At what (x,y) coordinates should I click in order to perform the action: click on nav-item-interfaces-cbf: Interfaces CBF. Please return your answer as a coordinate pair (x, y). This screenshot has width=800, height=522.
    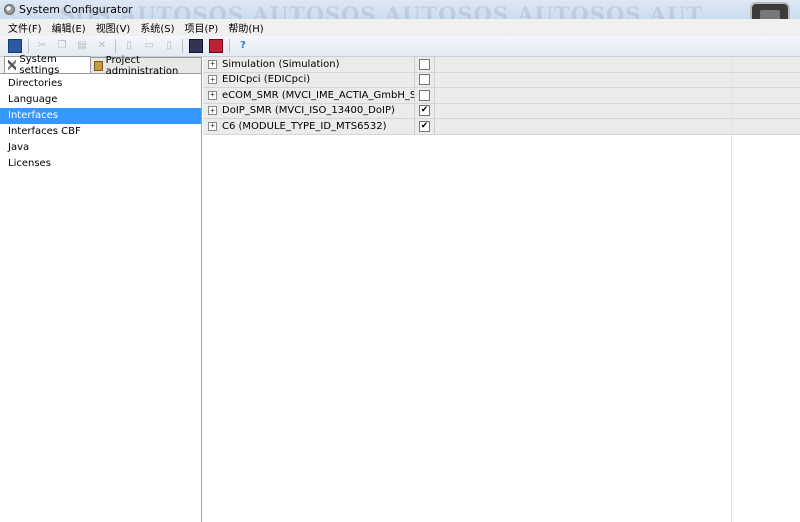
    Looking at the image, I should click on (100, 132).